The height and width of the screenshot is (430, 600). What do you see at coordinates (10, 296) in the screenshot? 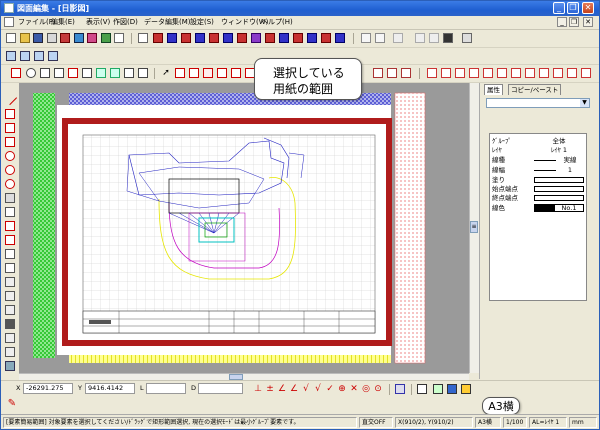
I see `image-tool-icon` at bounding box center [10, 296].